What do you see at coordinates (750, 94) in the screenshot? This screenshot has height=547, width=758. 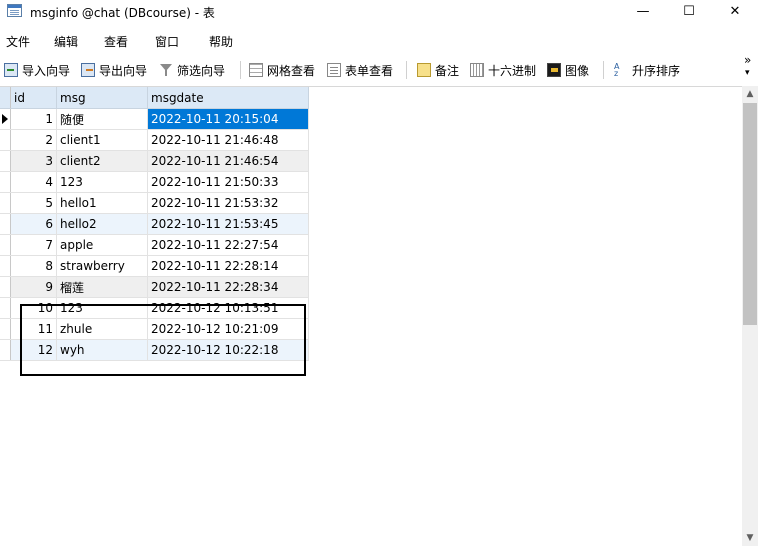 I see `scroll-up-icon: ▲` at bounding box center [750, 94].